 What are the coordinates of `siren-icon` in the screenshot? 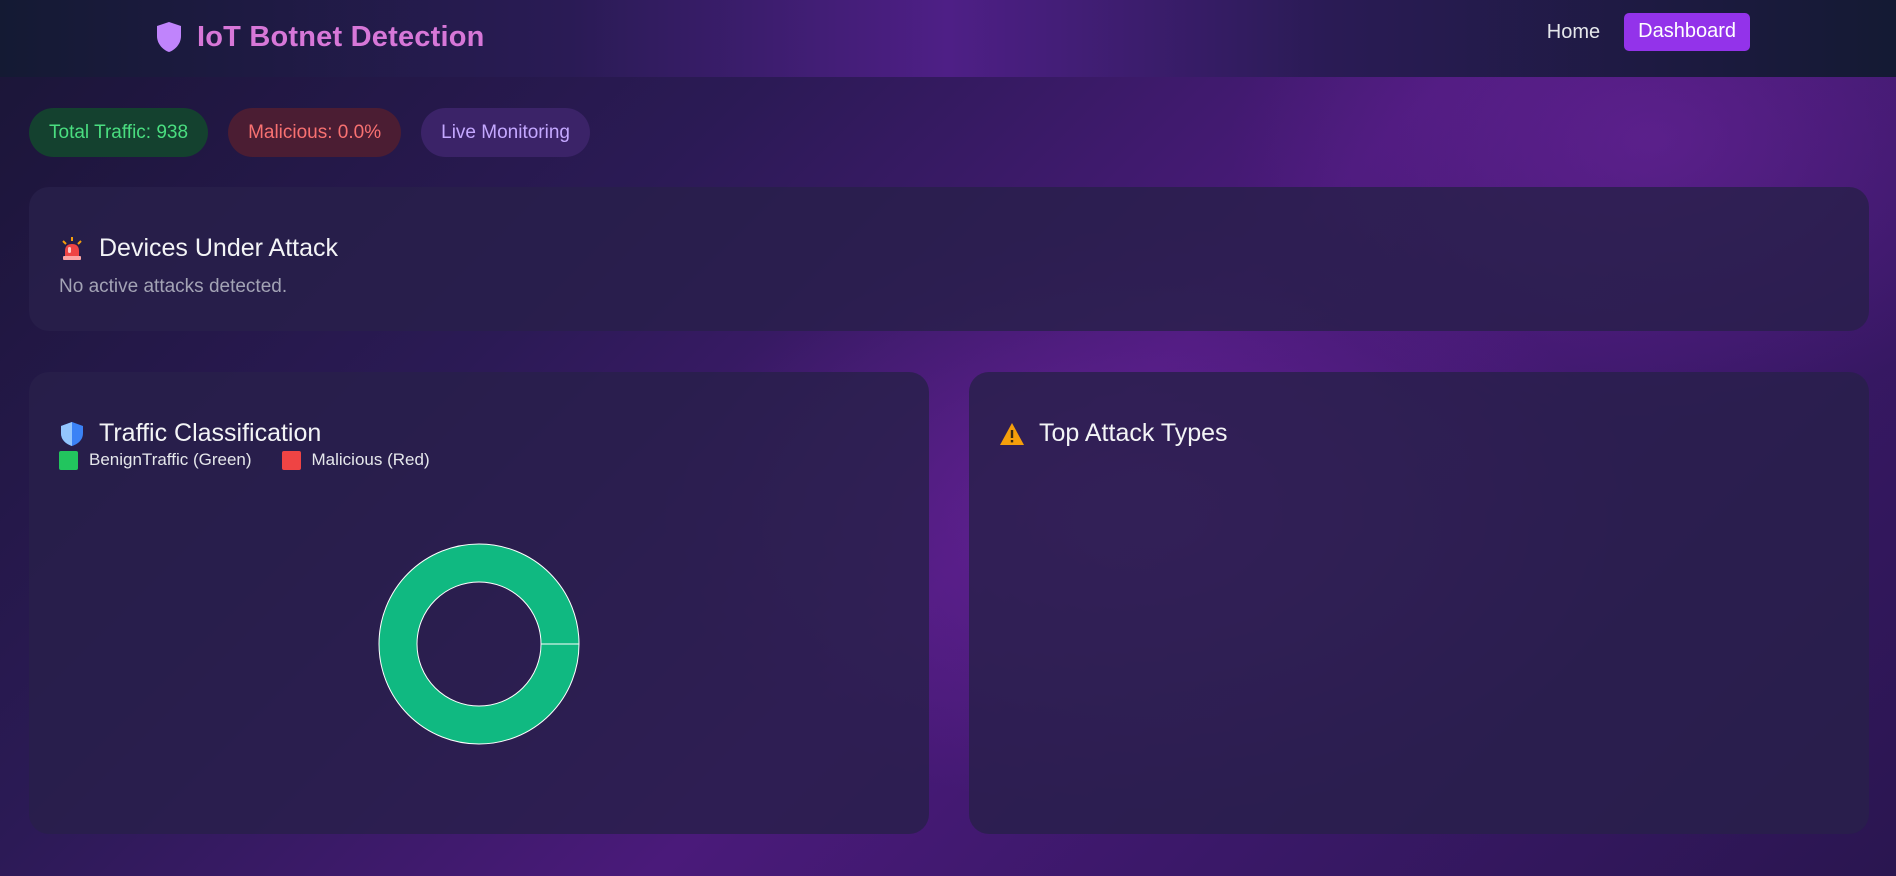 It's located at (72, 248).